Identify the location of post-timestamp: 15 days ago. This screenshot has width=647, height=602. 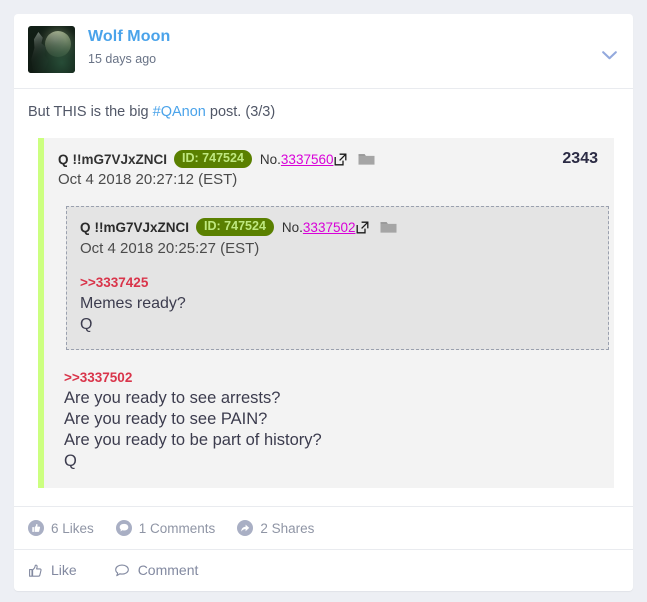
(122, 59).